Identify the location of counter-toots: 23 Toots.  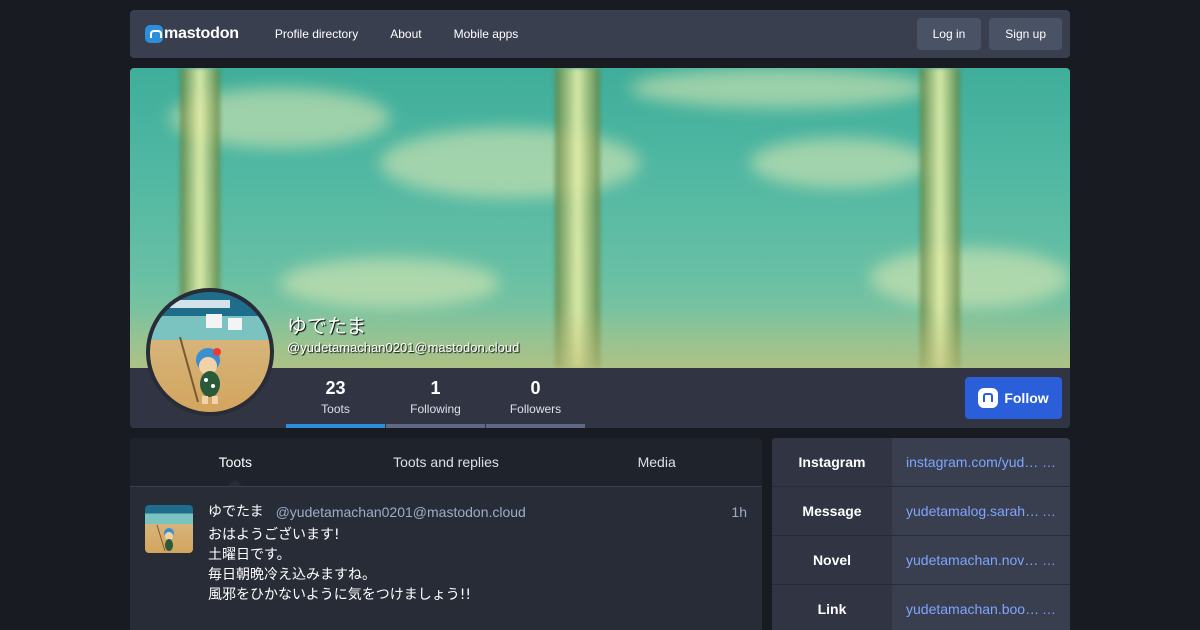
(335, 398).